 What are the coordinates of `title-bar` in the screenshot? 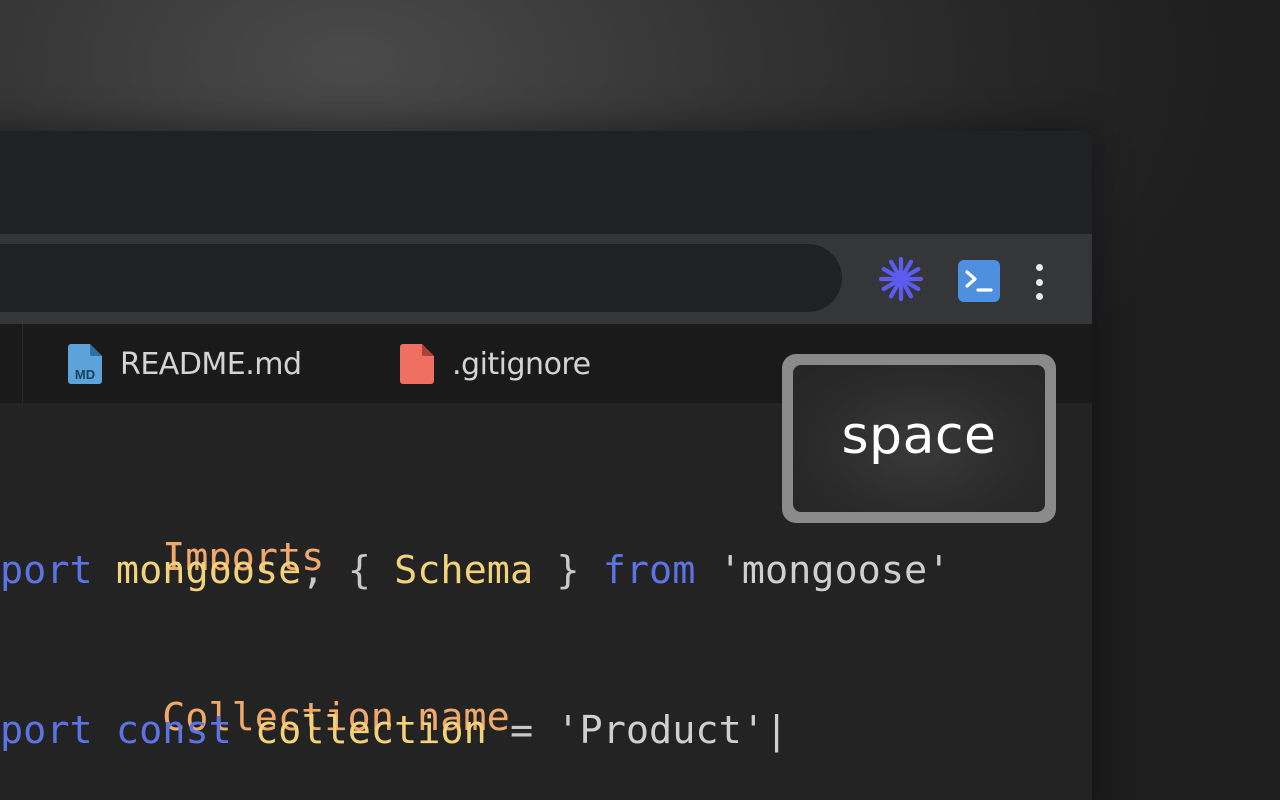 It's located at (546, 182).